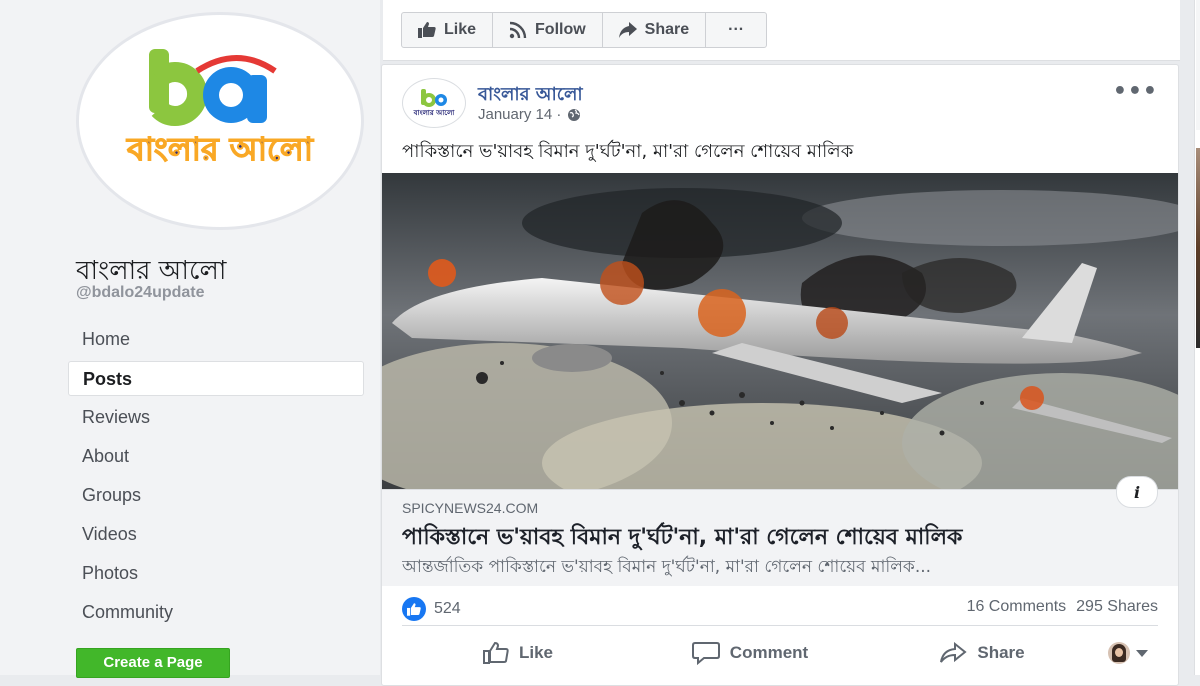 Image resolution: width=1200 pixels, height=686 pixels. I want to click on thumbs-up-outline-icon, so click(495, 653).